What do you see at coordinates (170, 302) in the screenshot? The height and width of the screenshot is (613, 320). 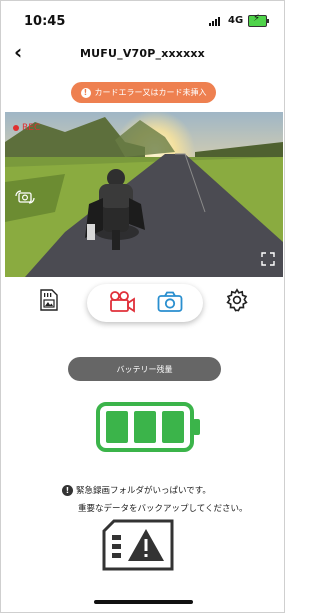 I see `camera-icon` at bounding box center [170, 302].